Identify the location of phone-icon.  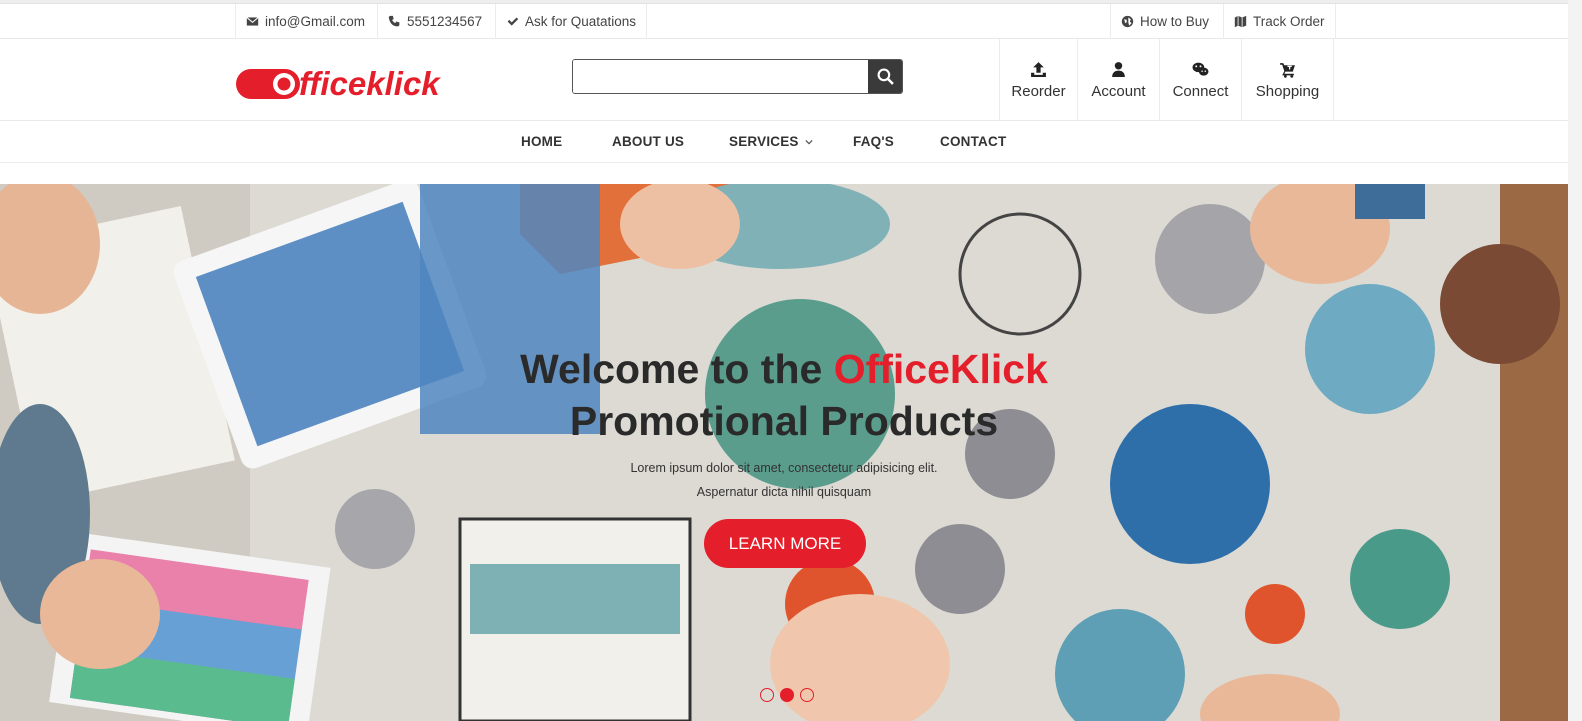
(394, 21).